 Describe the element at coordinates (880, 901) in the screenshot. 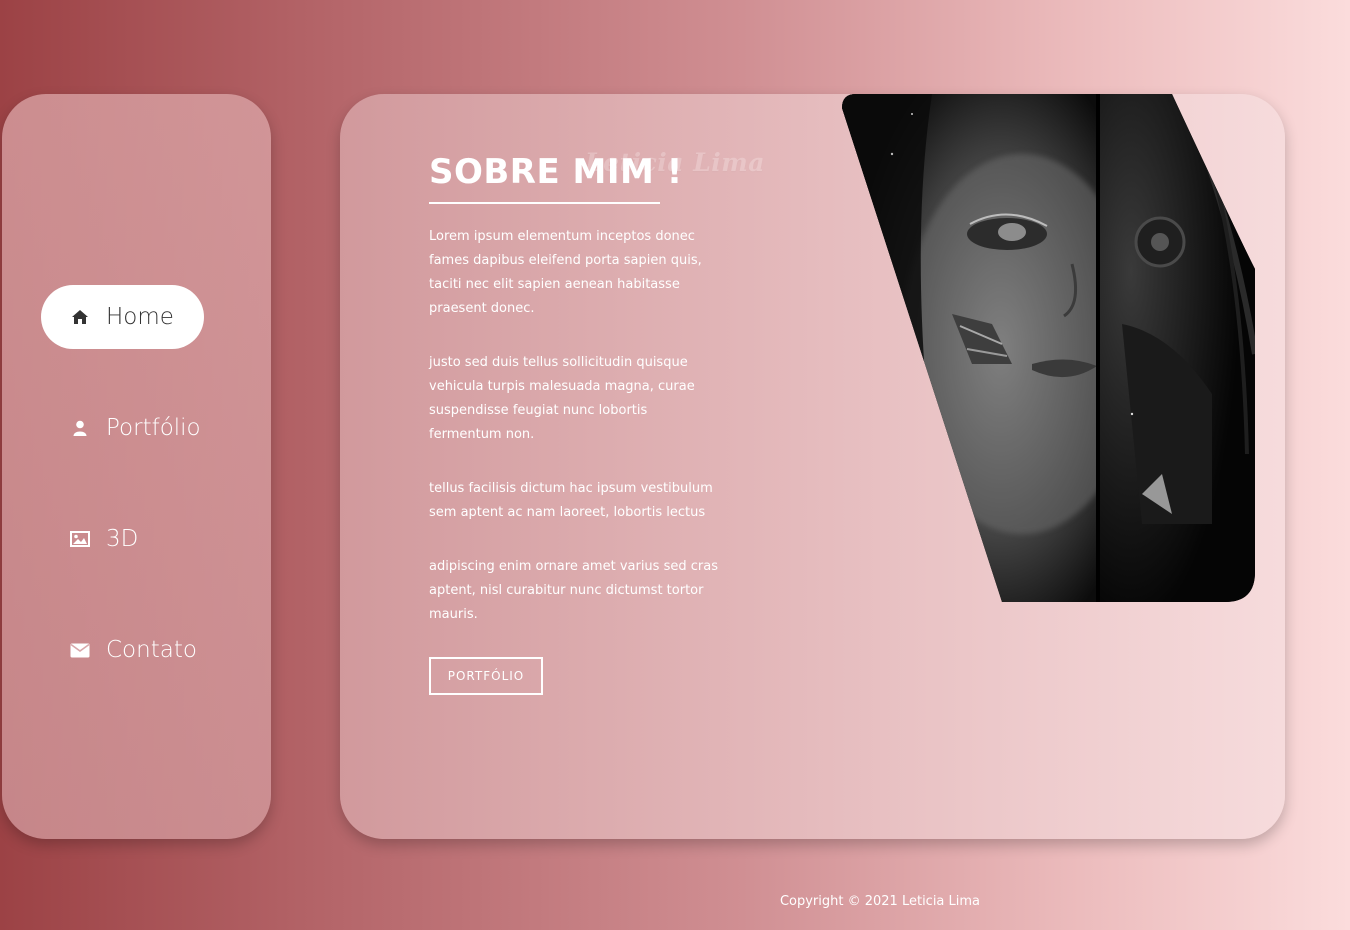

I see `footer-copyright: Copyright © 2021 Leticia Lima` at that location.